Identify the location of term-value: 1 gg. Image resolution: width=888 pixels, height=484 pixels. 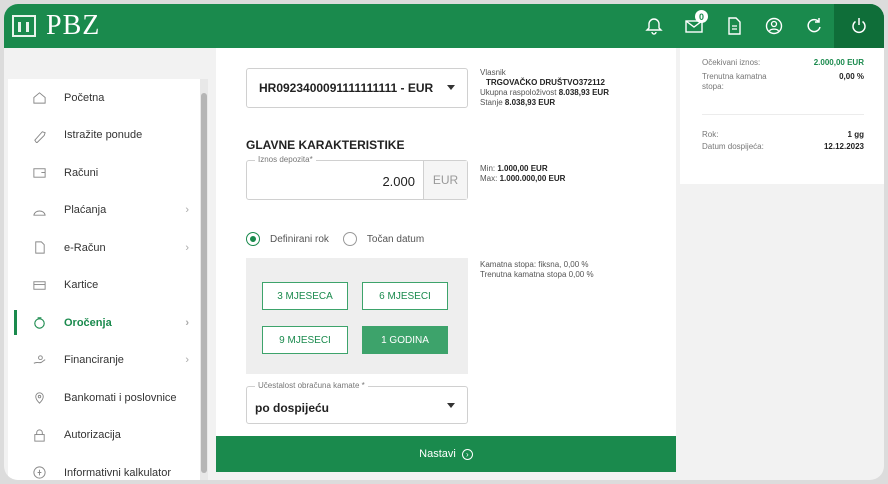
(855, 134).